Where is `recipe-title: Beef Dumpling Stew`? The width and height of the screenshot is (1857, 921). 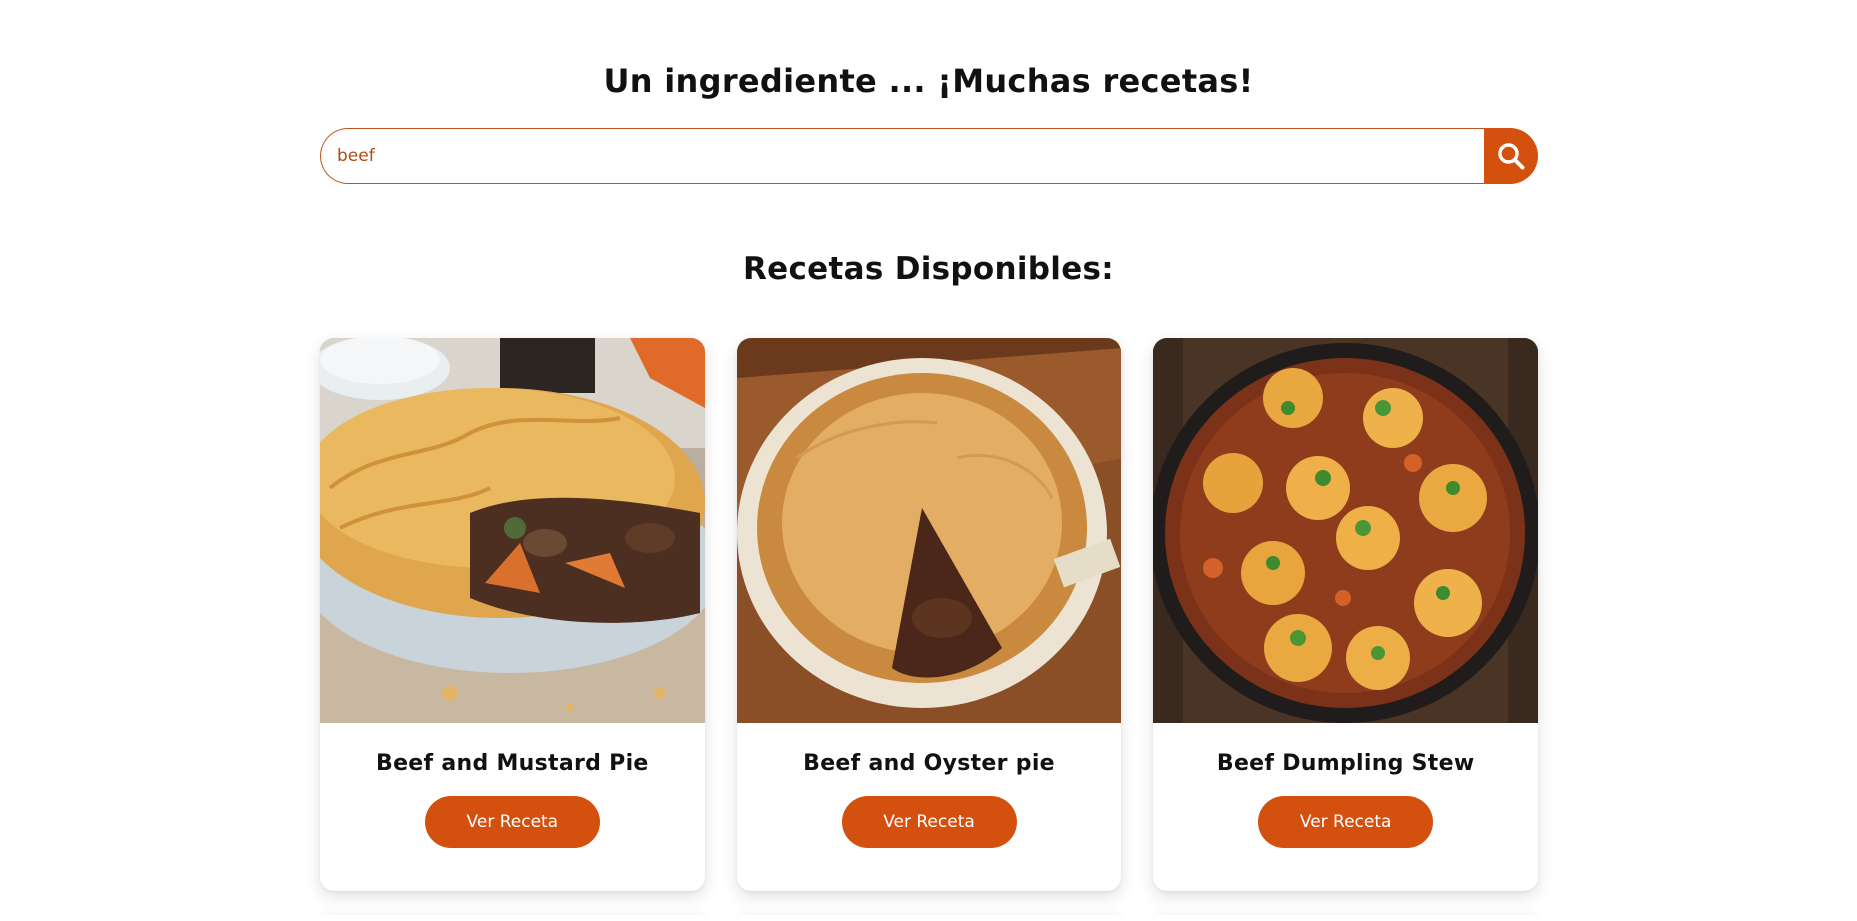
recipe-title: Beef Dumpling Stew is located at coordinates (1345, 763).